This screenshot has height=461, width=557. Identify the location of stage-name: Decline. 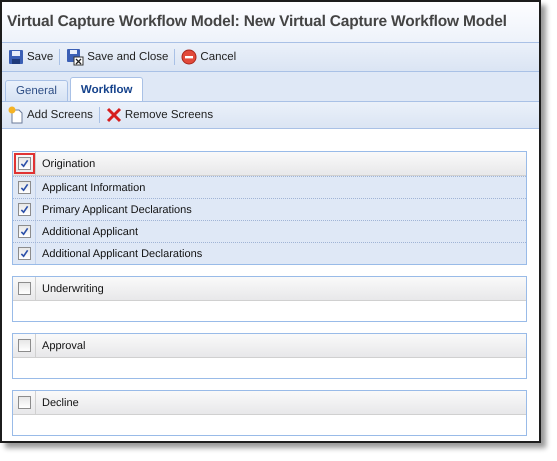
(60, 402).